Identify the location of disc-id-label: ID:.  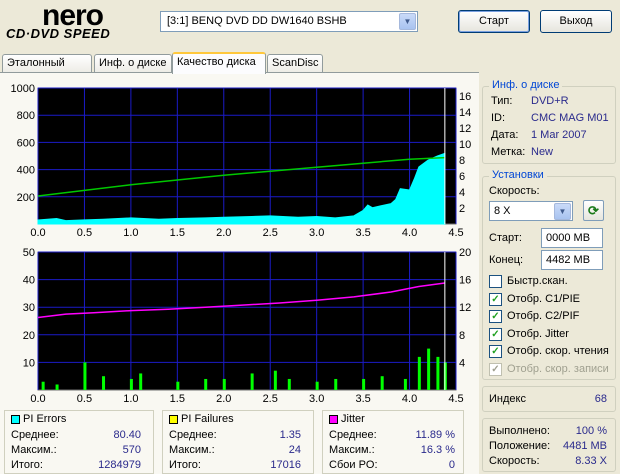
(498, 118).